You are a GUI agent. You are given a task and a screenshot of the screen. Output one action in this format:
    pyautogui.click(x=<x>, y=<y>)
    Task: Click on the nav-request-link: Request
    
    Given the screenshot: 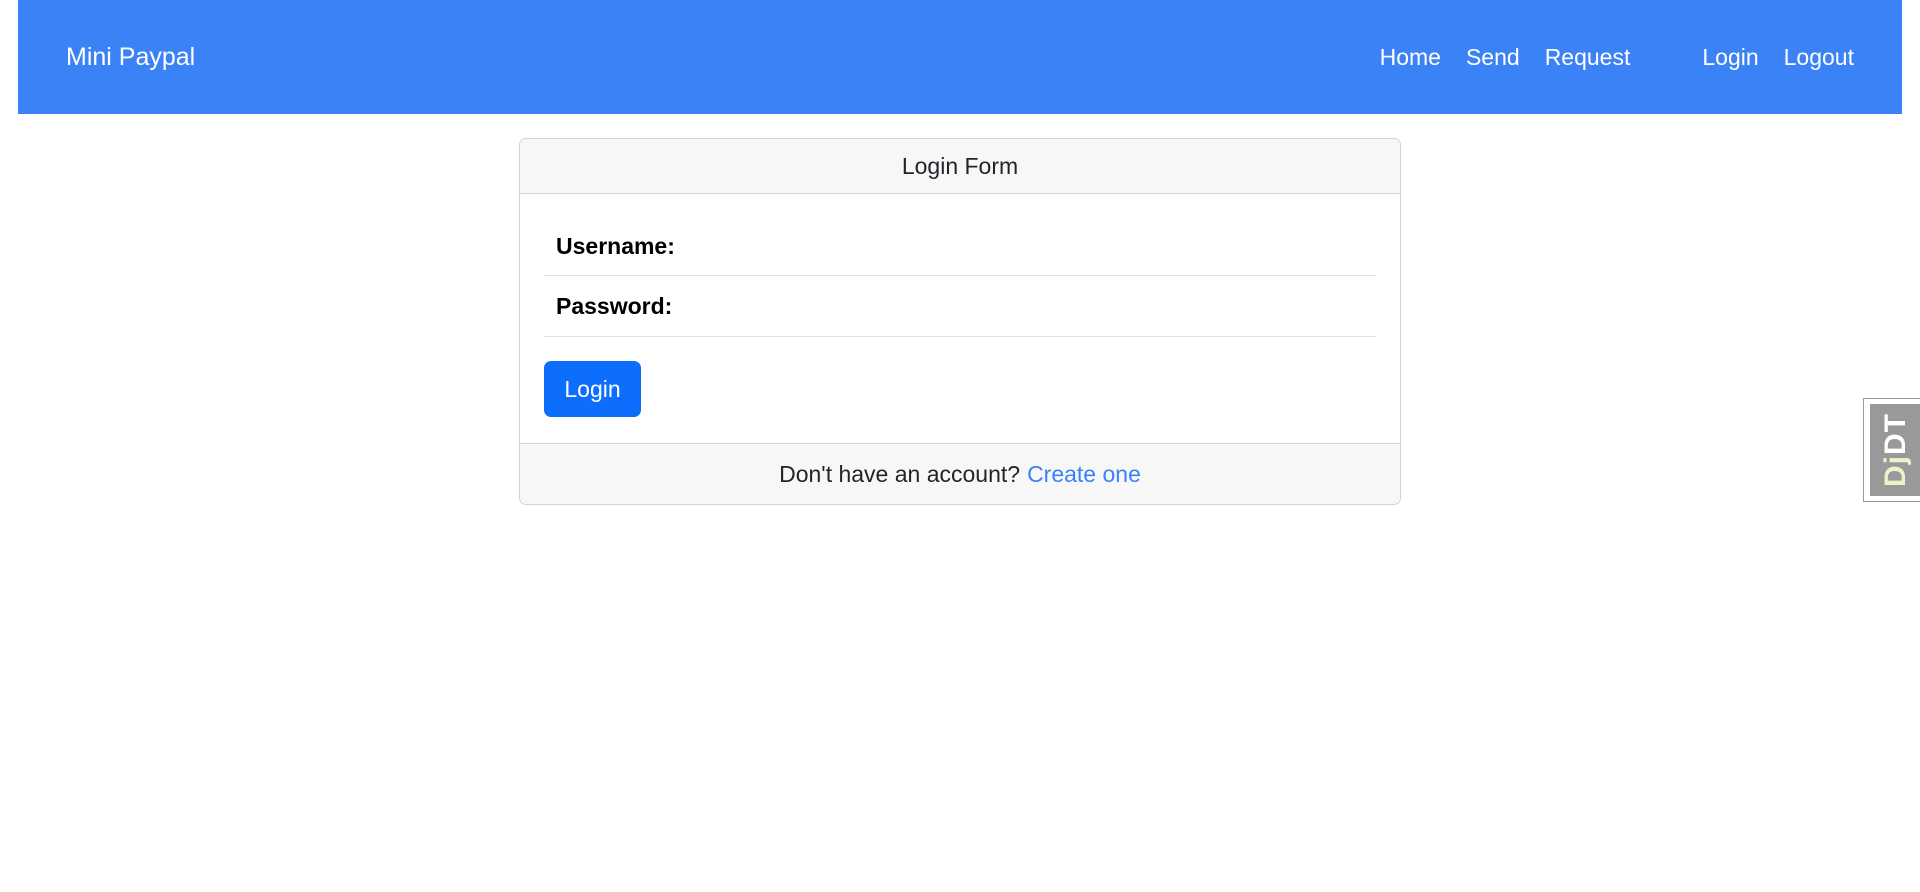 What is the action you would take?
    pyautogui.click(x=1588, y=57)
    